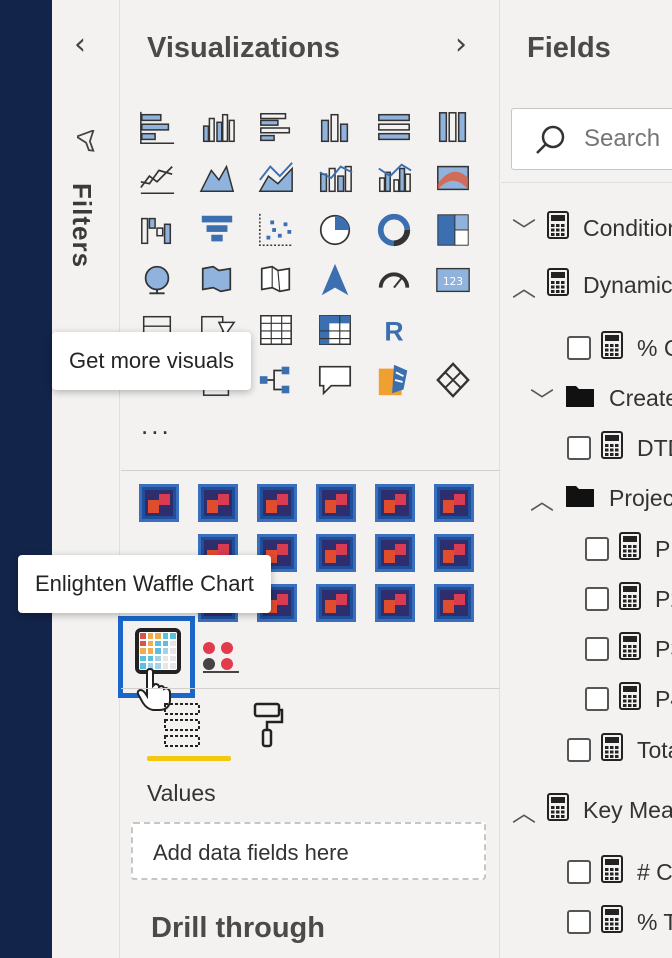  Describe the element at coordinates (453, 230) in the screenshot. I see `treemap-icon` at that location.